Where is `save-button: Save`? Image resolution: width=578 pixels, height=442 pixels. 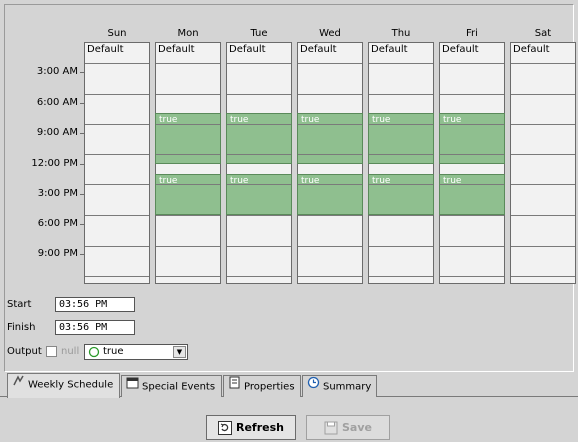 save-button: Save is located at coordinates (348, 427).